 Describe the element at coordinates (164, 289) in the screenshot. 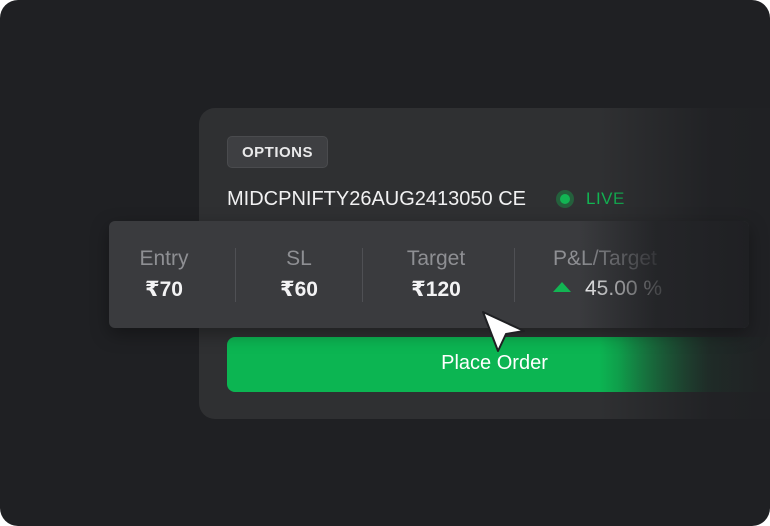

I see `stat-entry-value: ₹70` at that location.